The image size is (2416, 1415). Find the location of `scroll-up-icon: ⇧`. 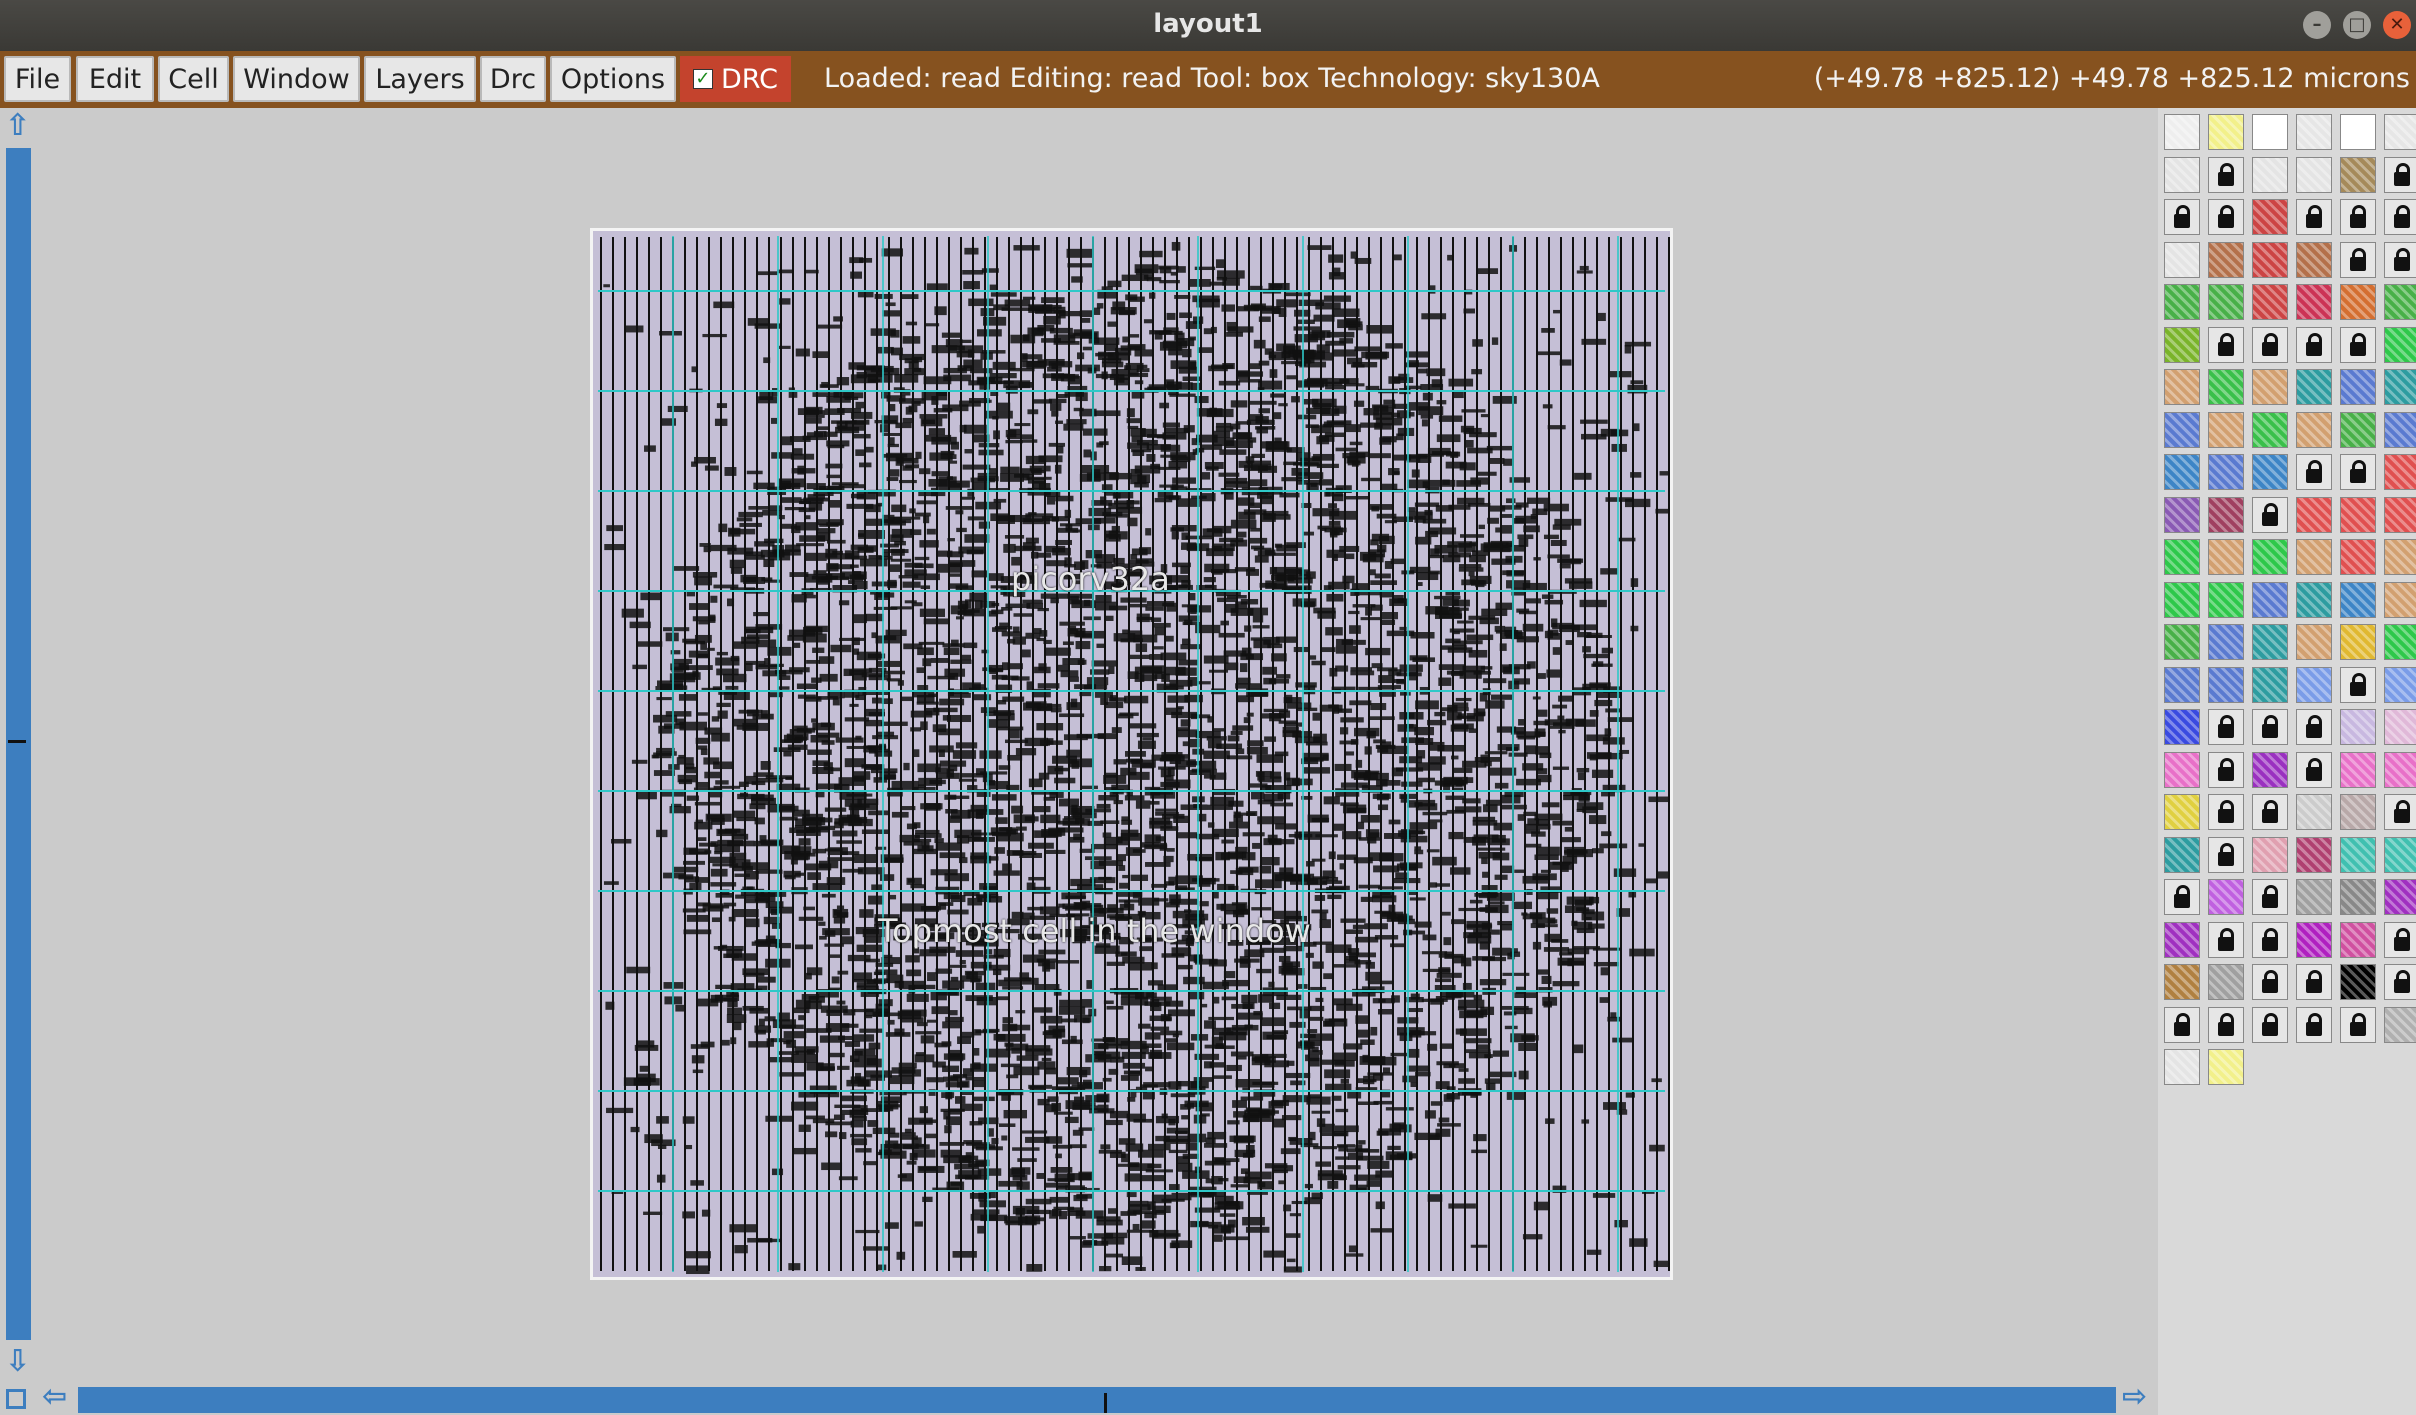

scroll-up-icon: ⇧ is located at coordinates (17, 125).